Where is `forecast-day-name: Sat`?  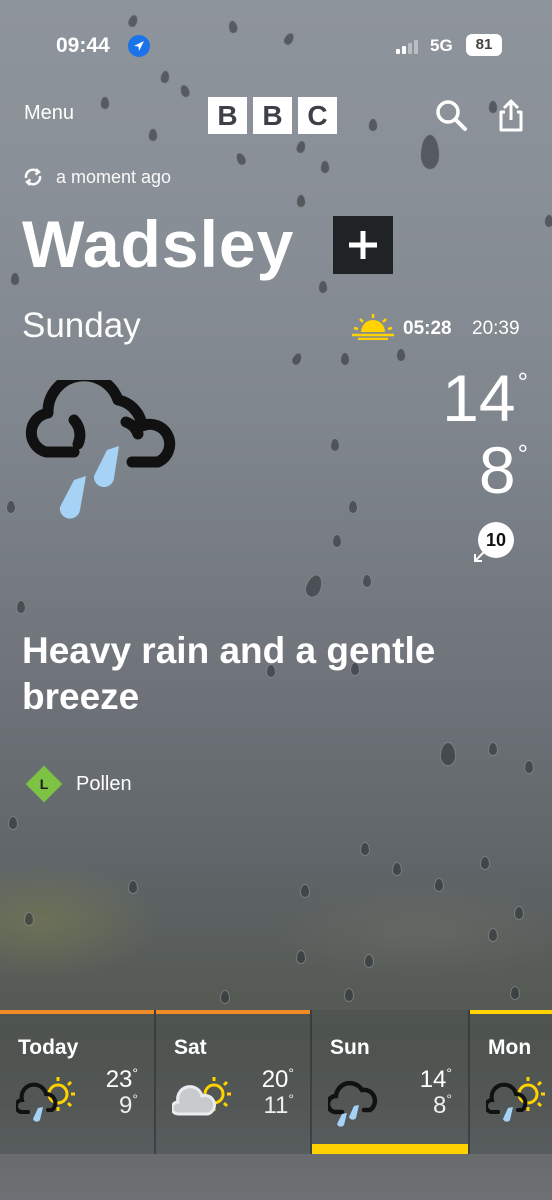
forecast-day-name: Sat is located at coordinates (190, 1047).